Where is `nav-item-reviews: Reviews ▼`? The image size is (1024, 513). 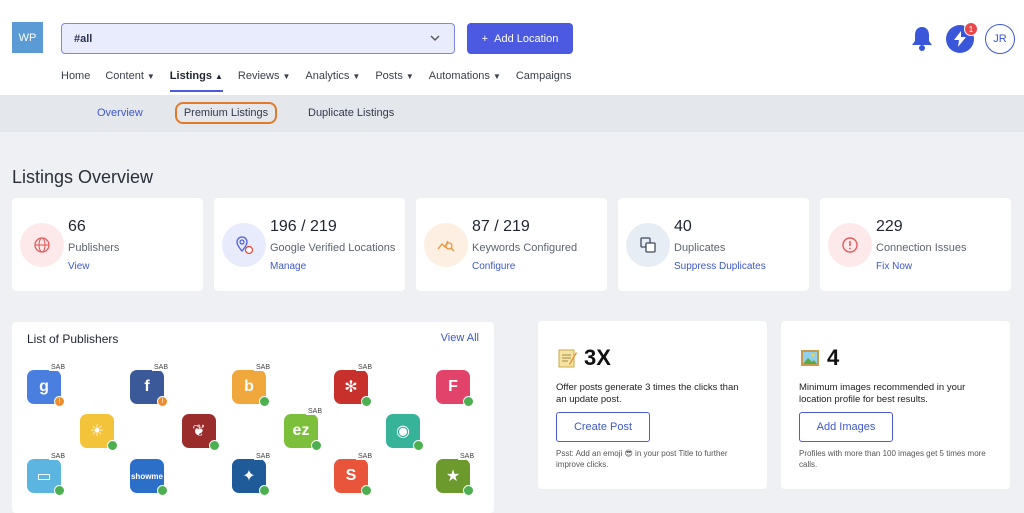
nav-item-reviews: Reviews ▼ is located at coordinates (264, 81).